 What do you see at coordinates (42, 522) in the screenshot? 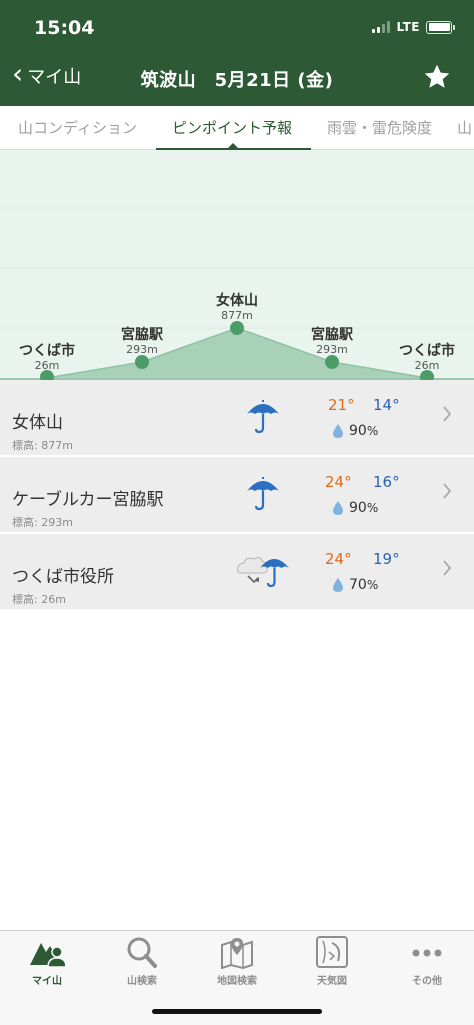
I see `location-altitude: 標高: 293m` at bounding box center [42, 522].